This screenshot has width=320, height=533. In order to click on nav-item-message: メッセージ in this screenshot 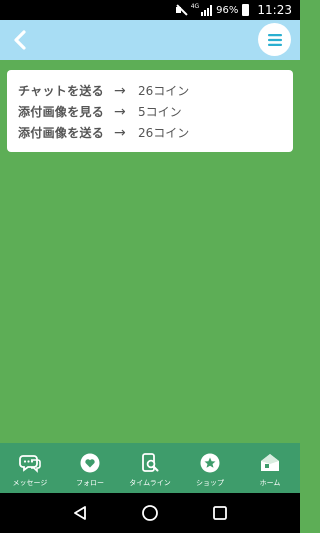, I will do `click(30, 468)`.